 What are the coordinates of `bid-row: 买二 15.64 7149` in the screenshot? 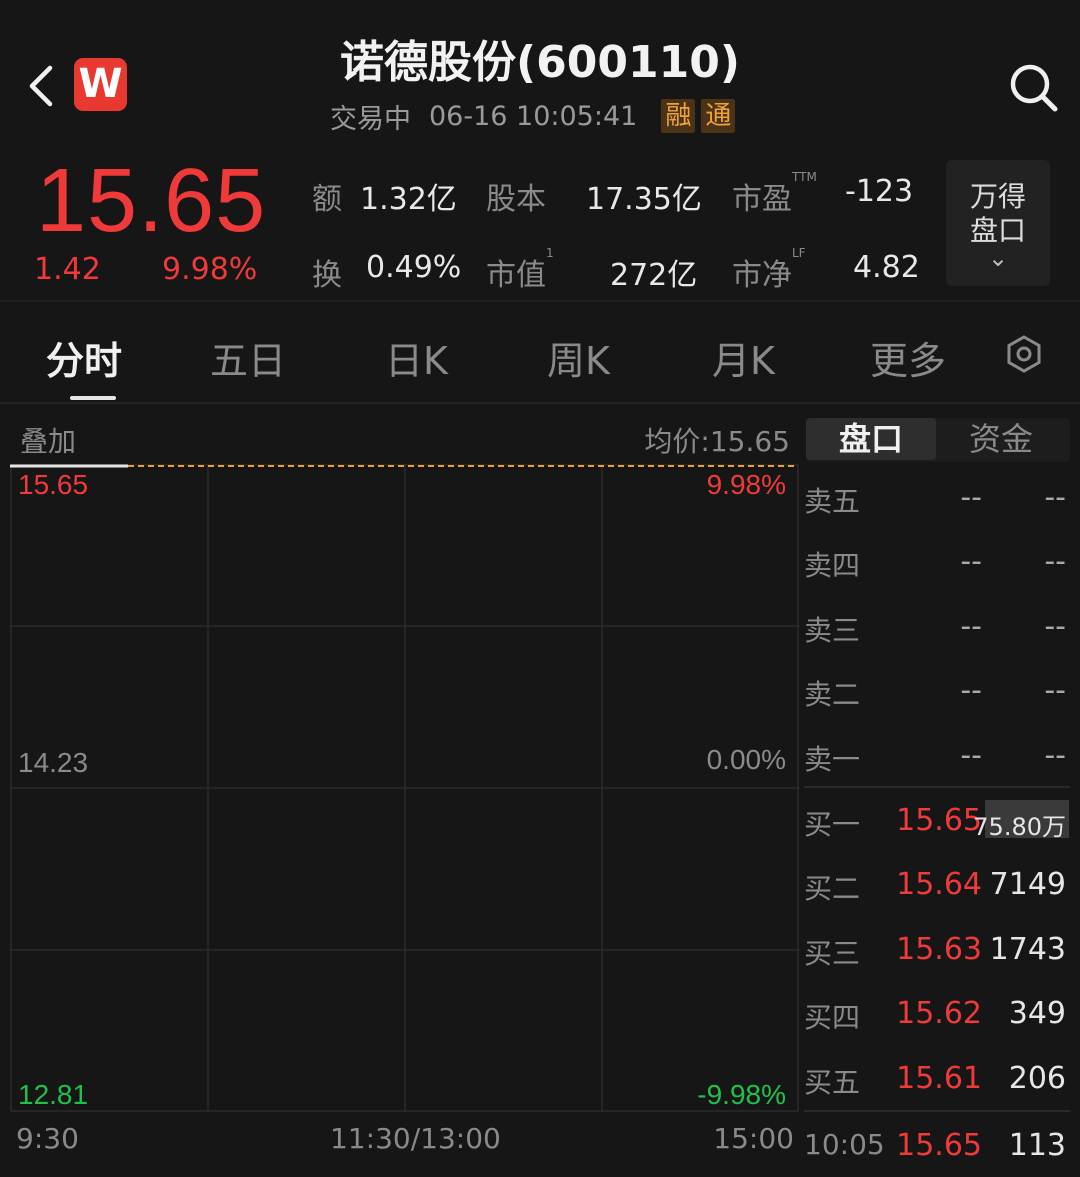 It's located at (935, 886).